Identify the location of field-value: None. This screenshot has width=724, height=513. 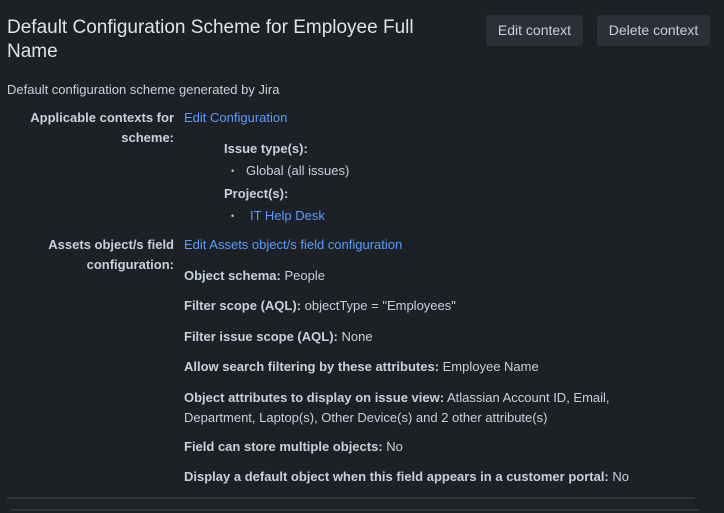
(357, 336).